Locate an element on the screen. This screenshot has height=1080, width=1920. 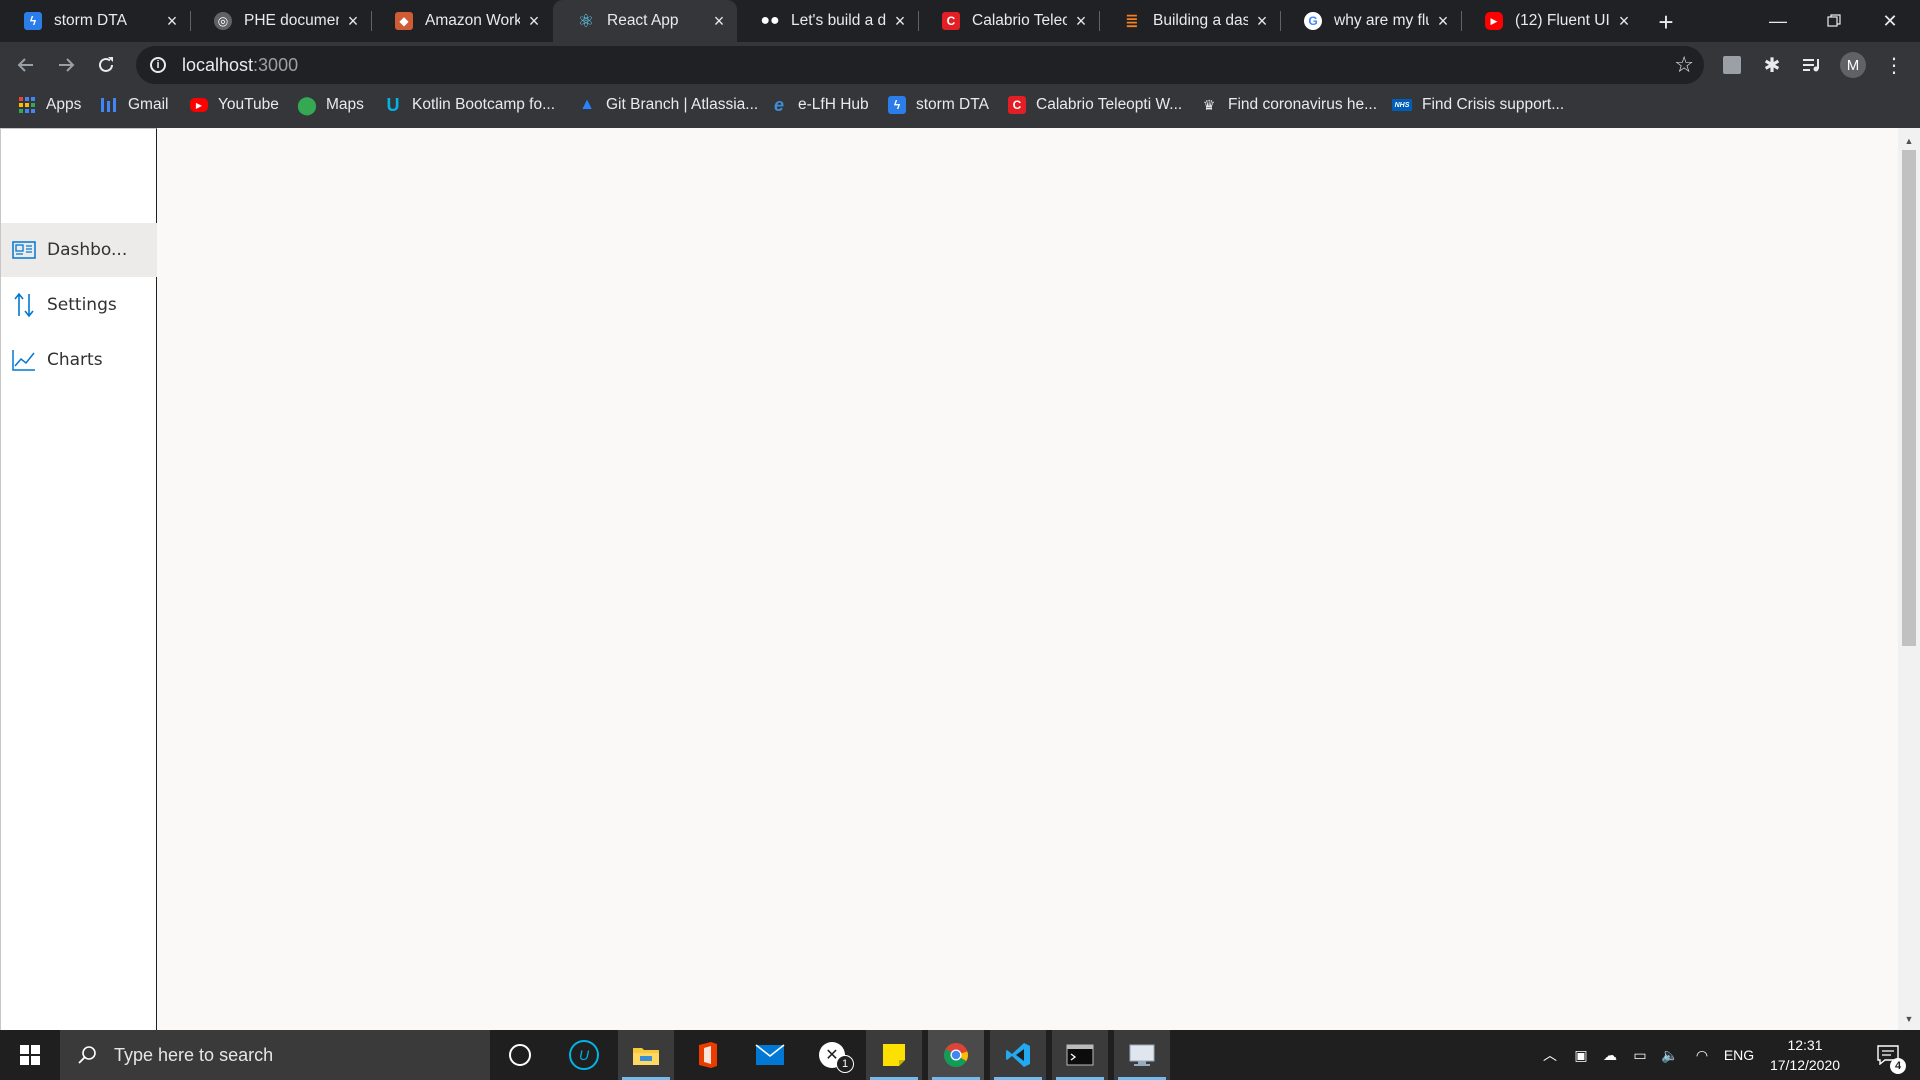
back-button is located at coordinates (26, 65).